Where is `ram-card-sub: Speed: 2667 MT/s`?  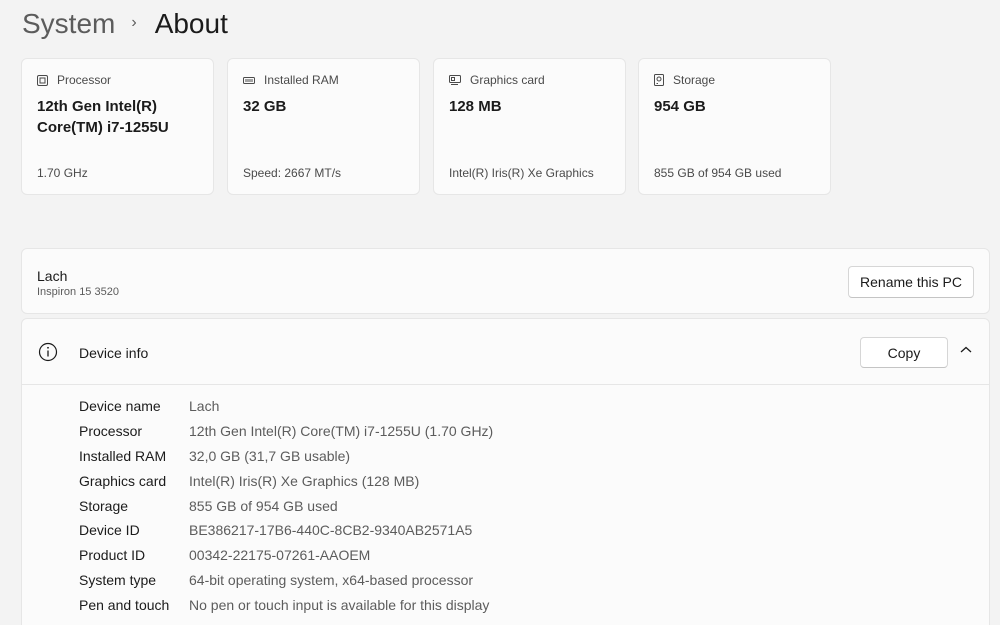
ram-card-sub: Speed: 2667 MT/s is located at coordinates (292, 173).